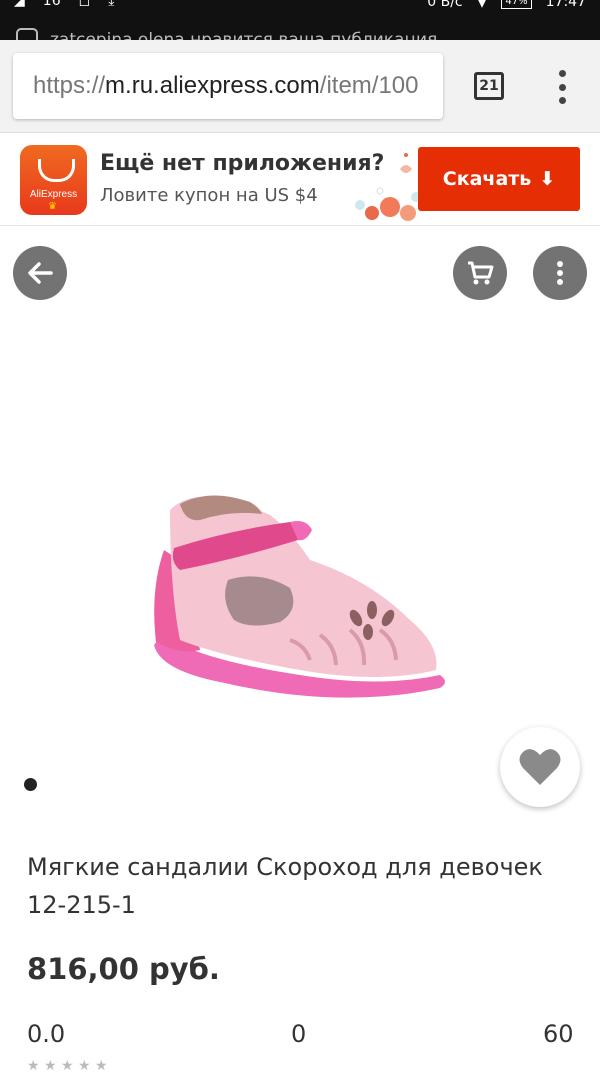 The height and width of the screenshot is (1074, 600). Describe the element at coordinates (547, 179) in the screenshot. I see `download-arrow-icon: ⬇` at that location.